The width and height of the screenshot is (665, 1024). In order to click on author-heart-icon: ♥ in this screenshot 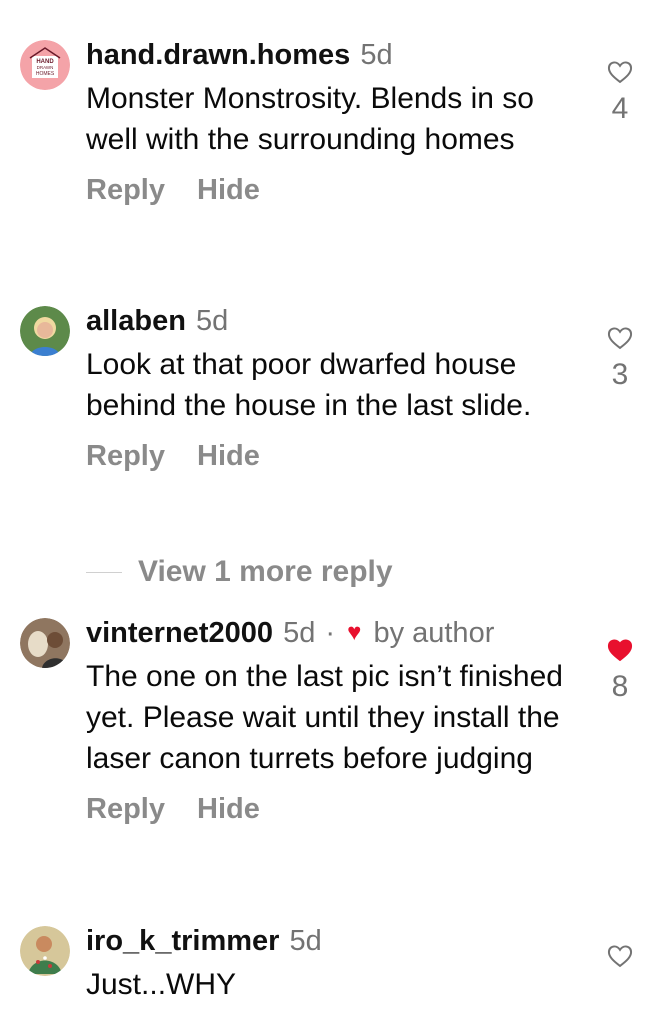, I will do `click(354, 632)`.